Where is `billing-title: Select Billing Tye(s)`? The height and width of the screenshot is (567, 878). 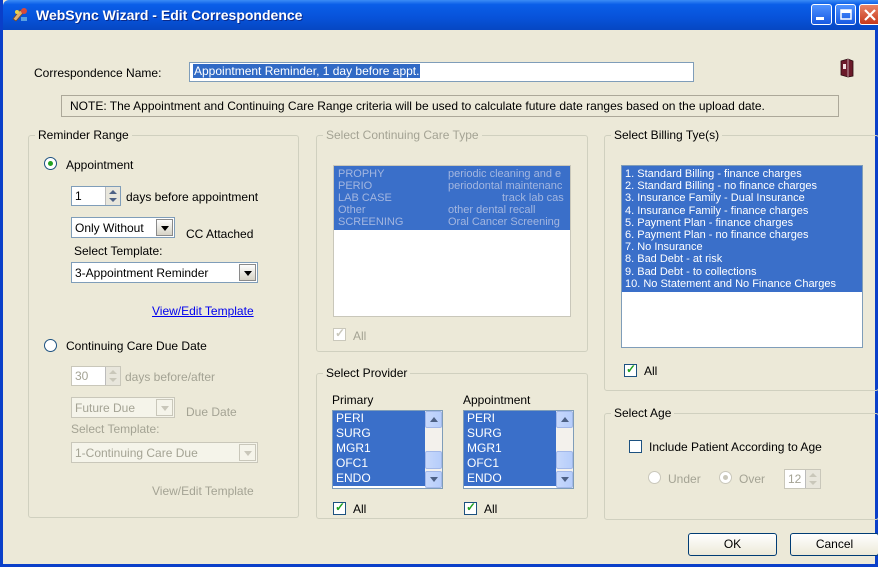 billing-title: Select Billing Tye(s) is located at coordinates (667, 135).